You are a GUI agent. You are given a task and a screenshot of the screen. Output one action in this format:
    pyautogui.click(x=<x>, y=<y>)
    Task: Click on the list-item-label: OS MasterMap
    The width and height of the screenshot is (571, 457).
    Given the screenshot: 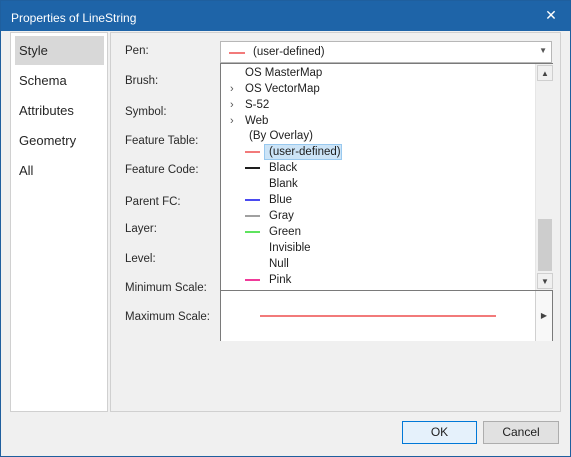 What is the action you would take?
    pyautogui.click(x=284, y=73)
    